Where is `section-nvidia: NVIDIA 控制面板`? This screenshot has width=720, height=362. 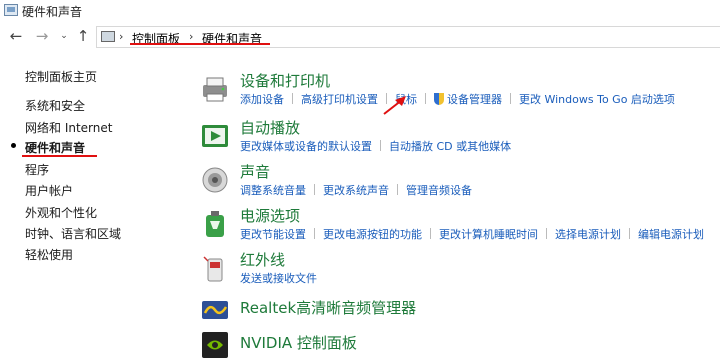
section-nvidia: NVIDIA 控制面板 is located at coordinates (458, 345).